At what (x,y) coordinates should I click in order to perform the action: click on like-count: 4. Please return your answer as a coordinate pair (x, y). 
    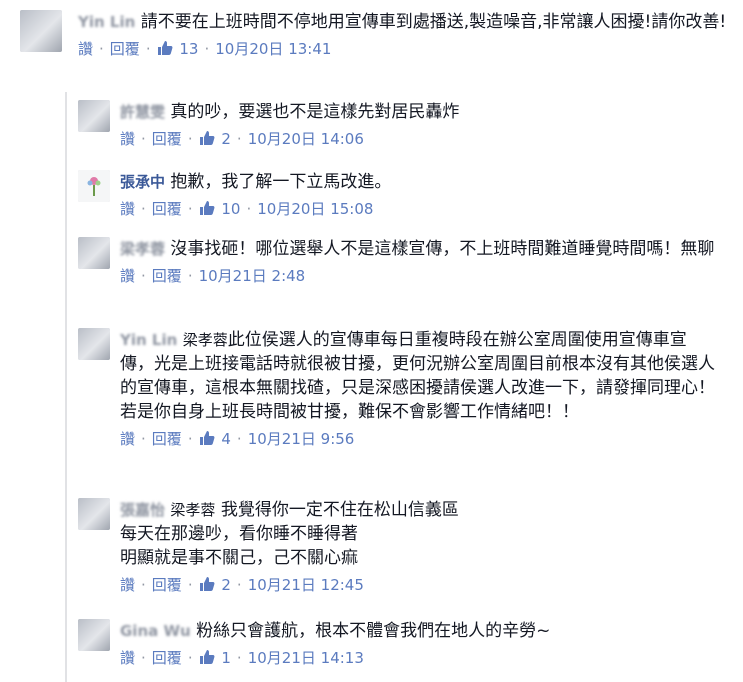
    Looking at the image, I should click on (215, 439).